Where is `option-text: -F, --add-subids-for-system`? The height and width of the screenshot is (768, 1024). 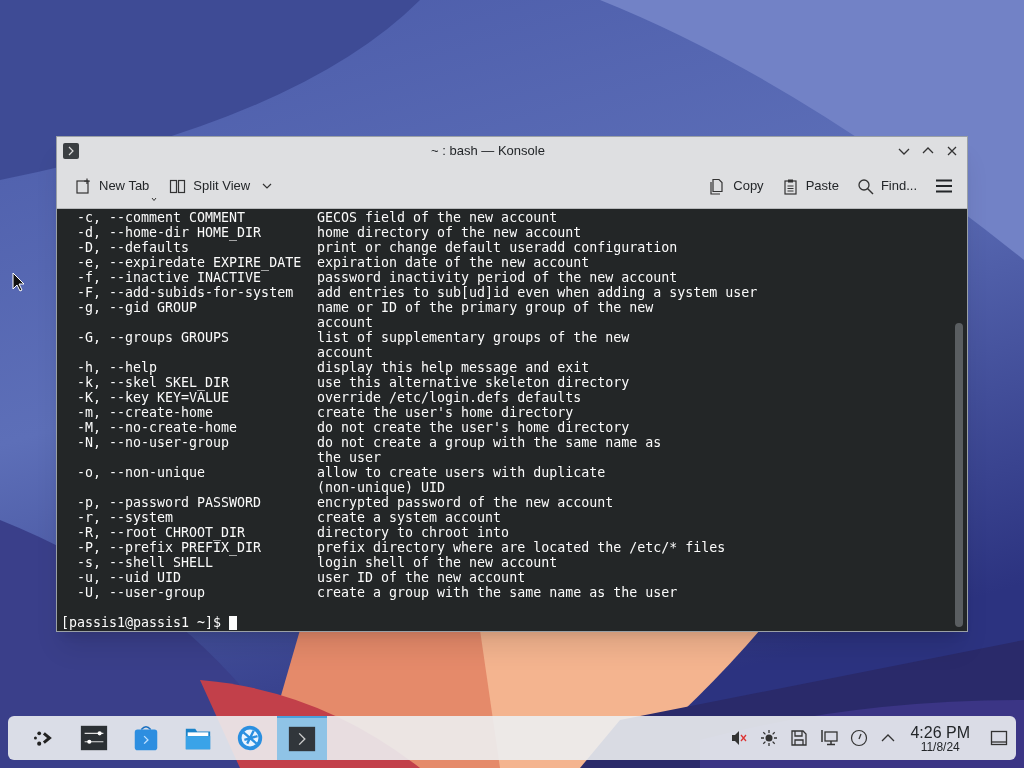 option-text: -F, --add-subids-for-system is located at coordinates (185, 292).